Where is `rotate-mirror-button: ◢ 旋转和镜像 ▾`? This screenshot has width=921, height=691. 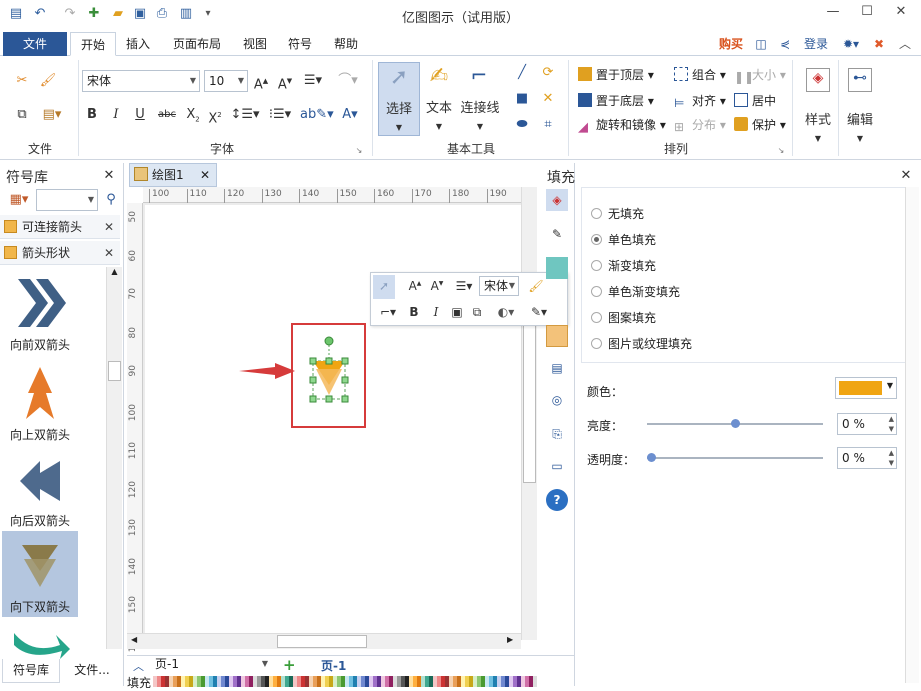
rotate-mirror-button: ◢ 旋转和镜像 ▾ is located at coordinates (622, 125).